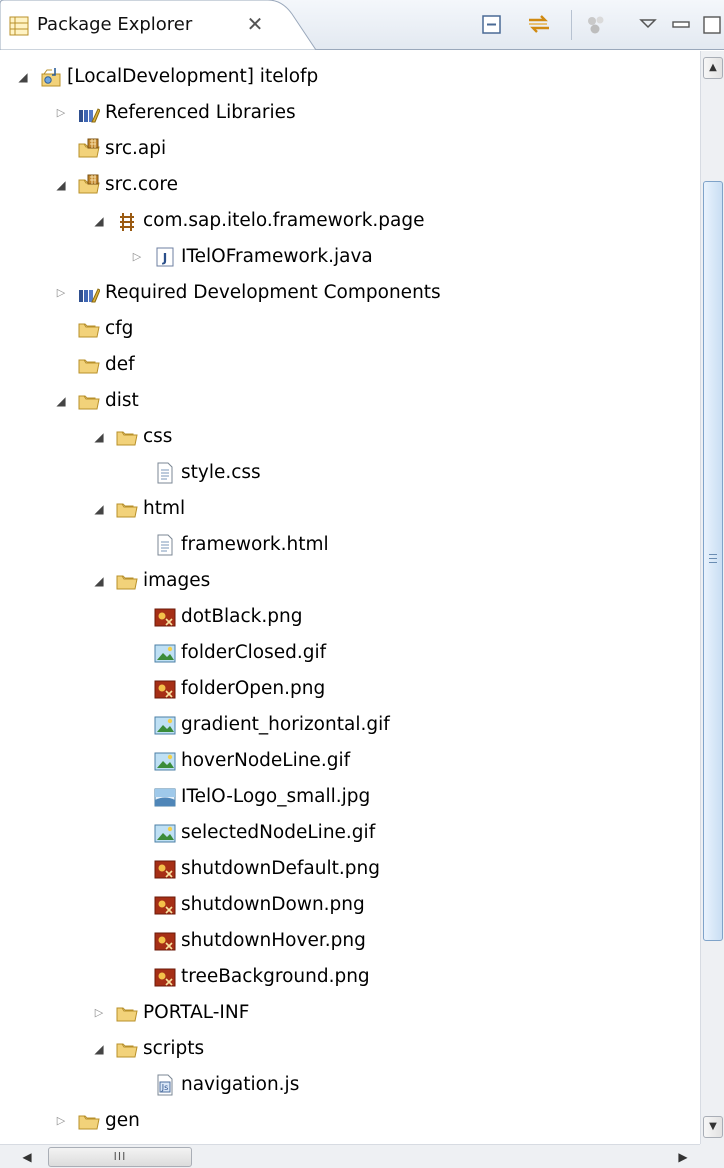 This screenshot has width=724, height=1168. Describe the element at coordinates (253, 688) in the screenshot. I see `tree-item-label: folderOpen.png` at that location.